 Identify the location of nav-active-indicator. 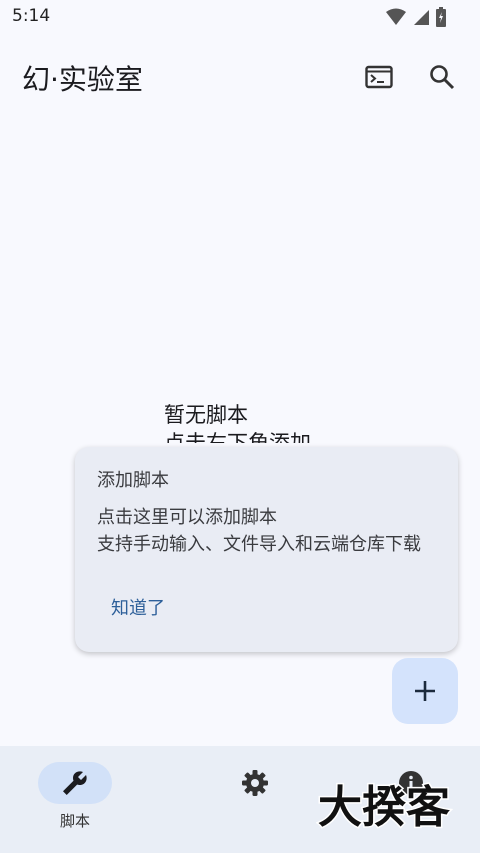
(75, 783).